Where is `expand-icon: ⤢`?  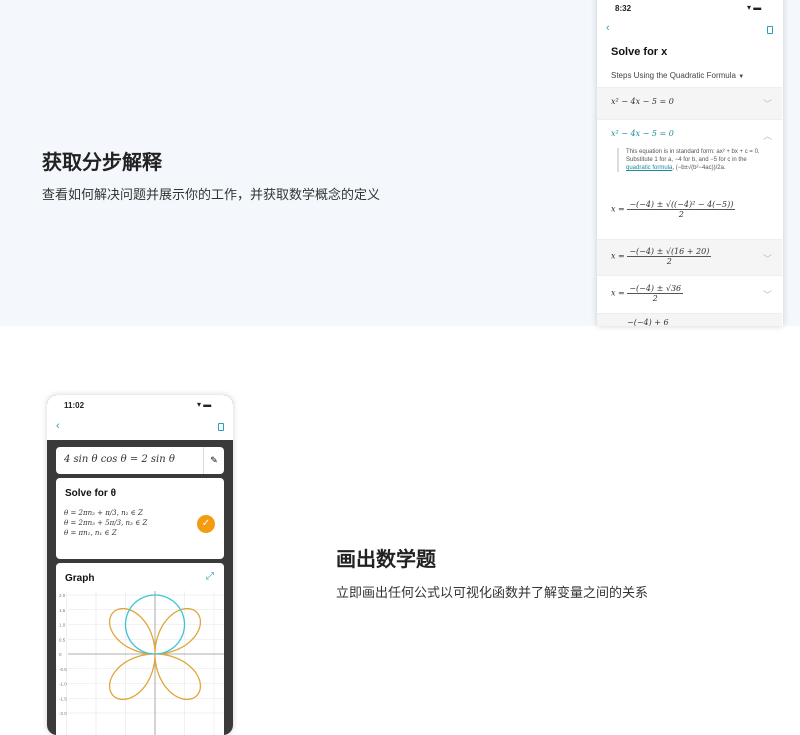 expand-icon: ⤢ is located at coordinates (210, 576).